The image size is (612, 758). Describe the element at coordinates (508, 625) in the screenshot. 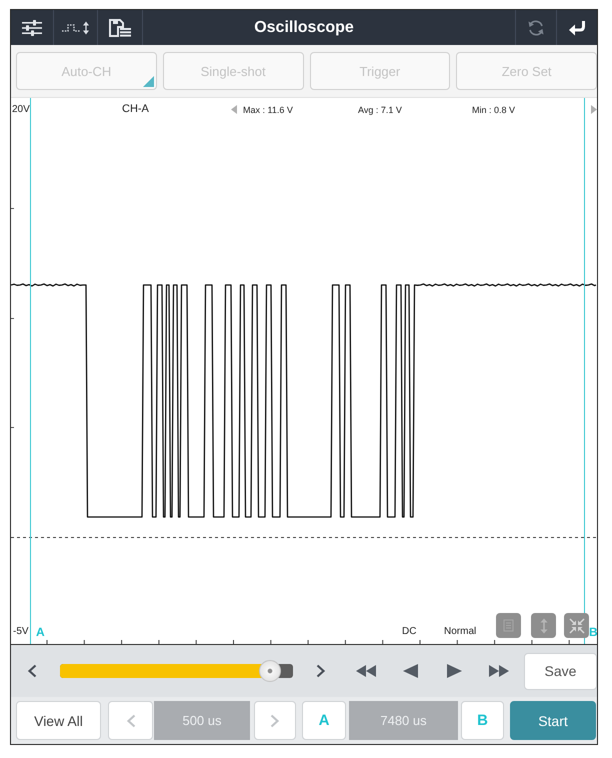

I see `page-icon` at that location.